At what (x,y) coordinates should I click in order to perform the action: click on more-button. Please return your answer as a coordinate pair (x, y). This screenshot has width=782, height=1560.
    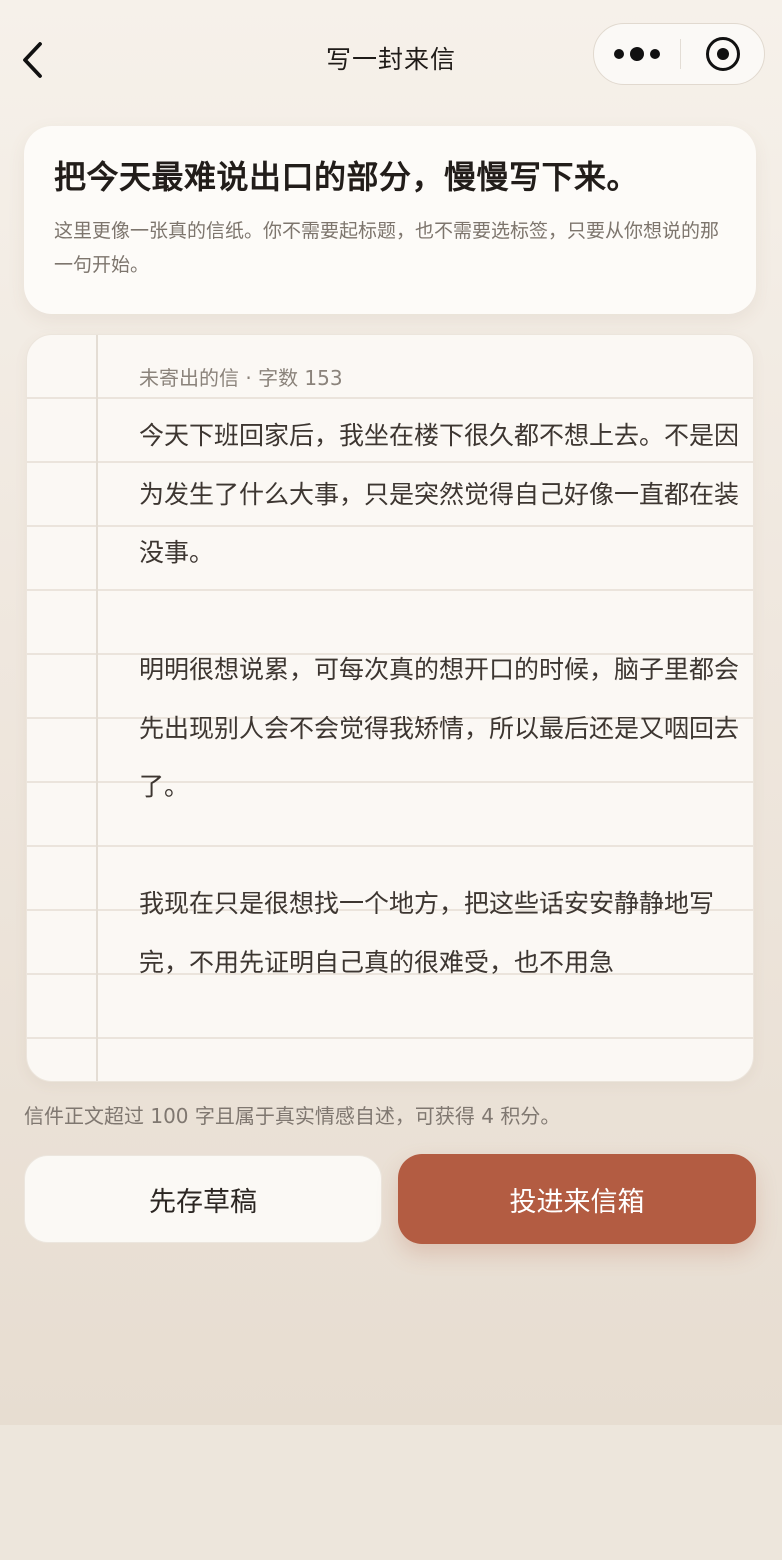
    Looking at the image, I should click on (637, 54).